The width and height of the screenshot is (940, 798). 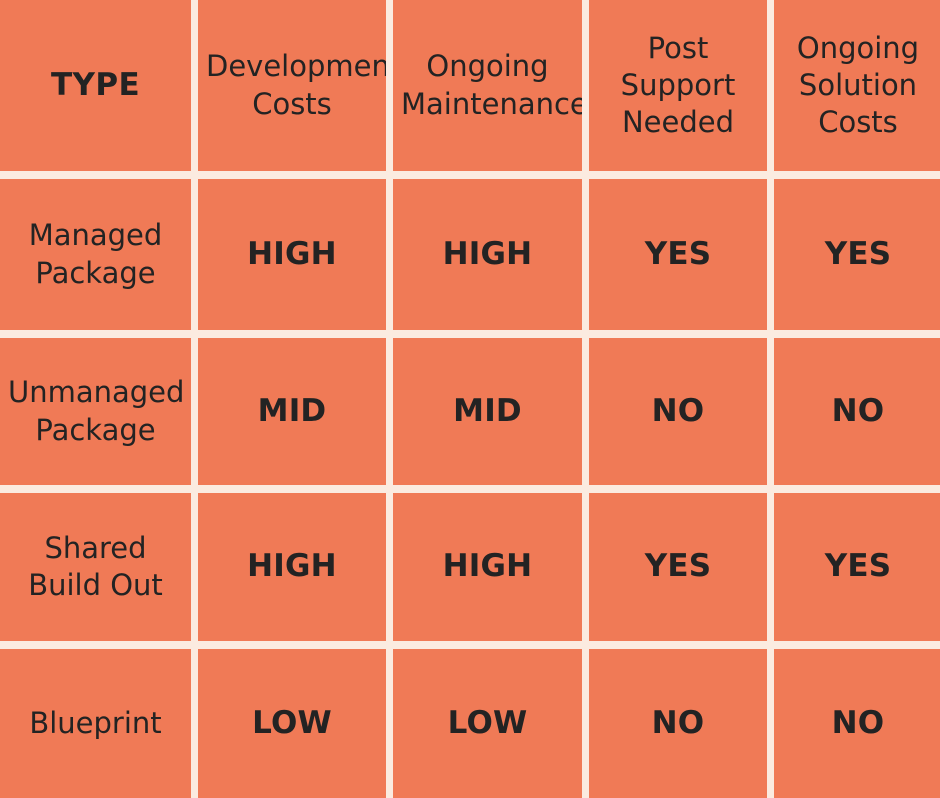 I want to click on table-cell-ongoing-maintenance: LOW, so click(x=487, y=723).